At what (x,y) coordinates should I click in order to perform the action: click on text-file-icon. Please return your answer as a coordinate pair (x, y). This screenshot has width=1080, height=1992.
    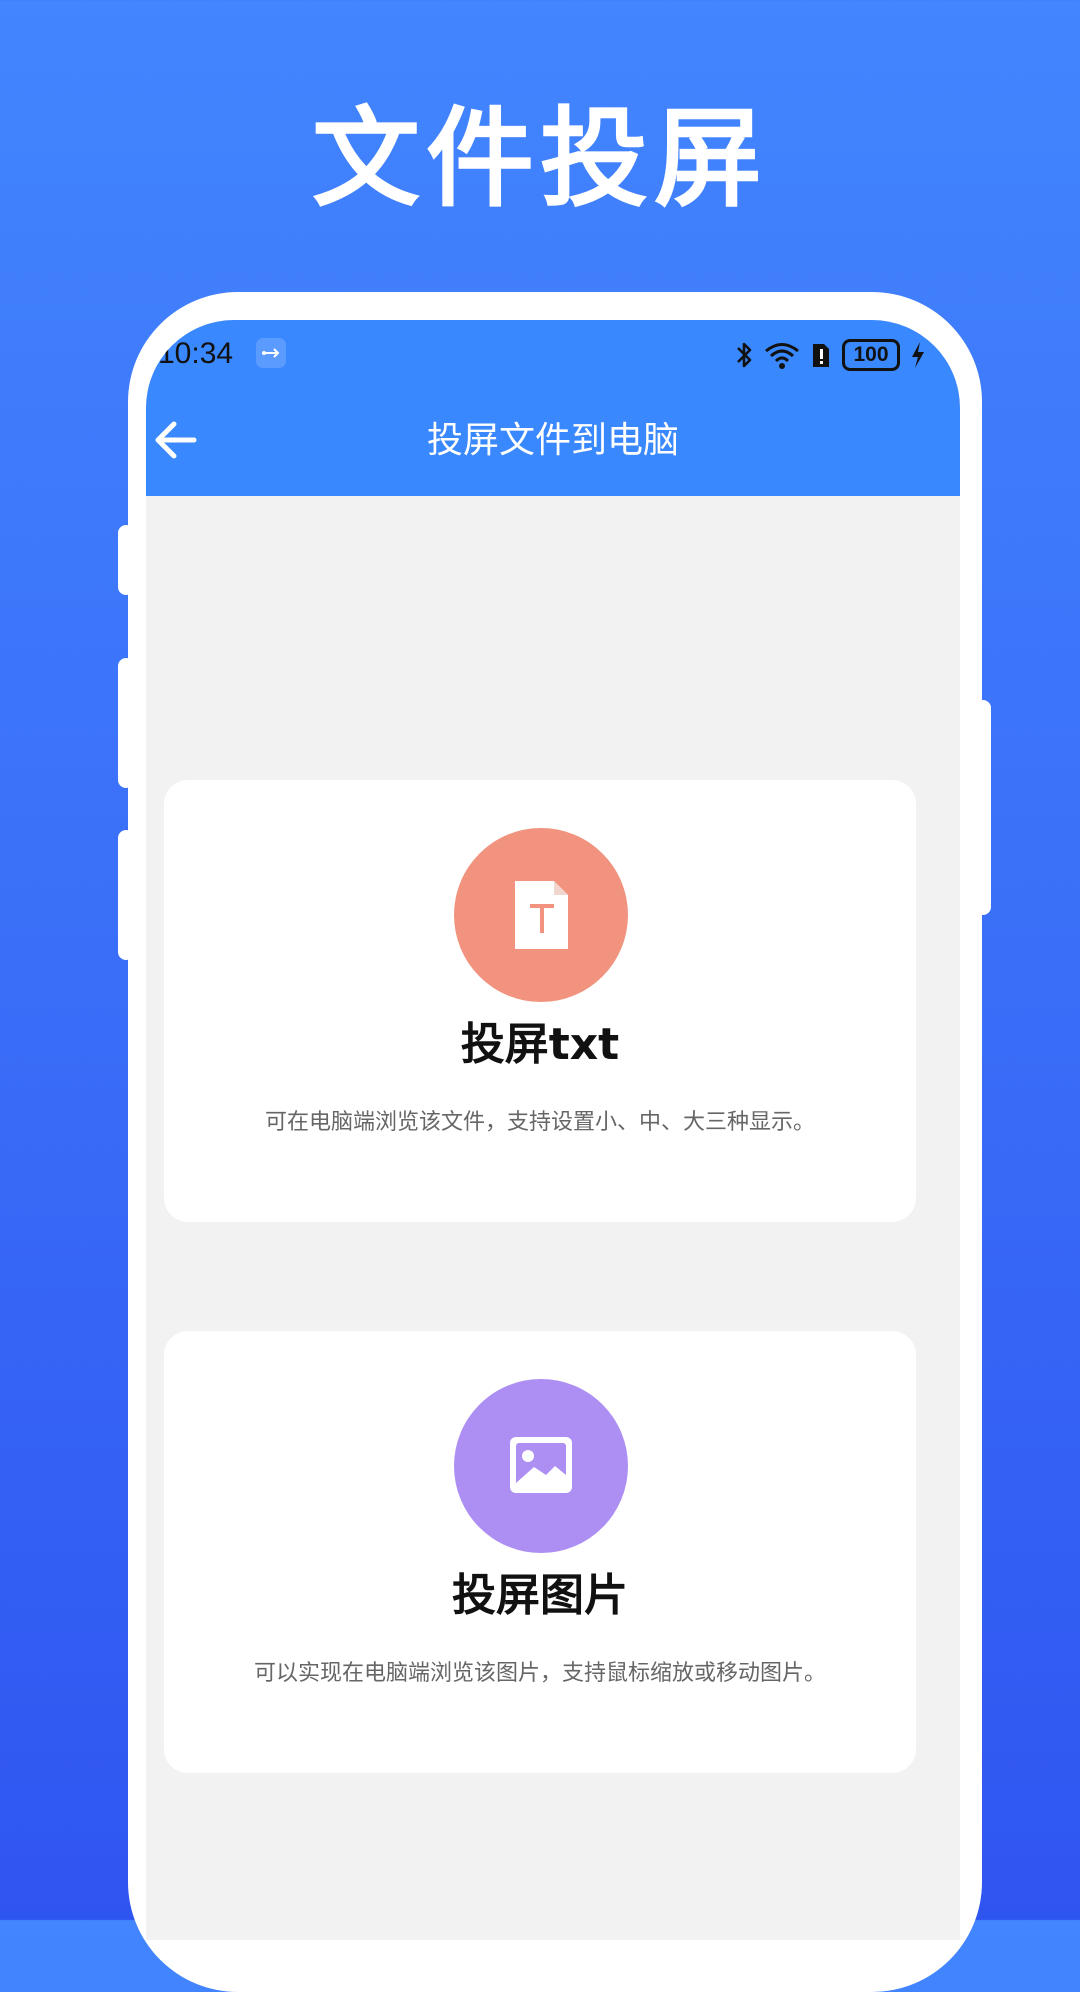
    Looking at the image, I should click on (541, 915).